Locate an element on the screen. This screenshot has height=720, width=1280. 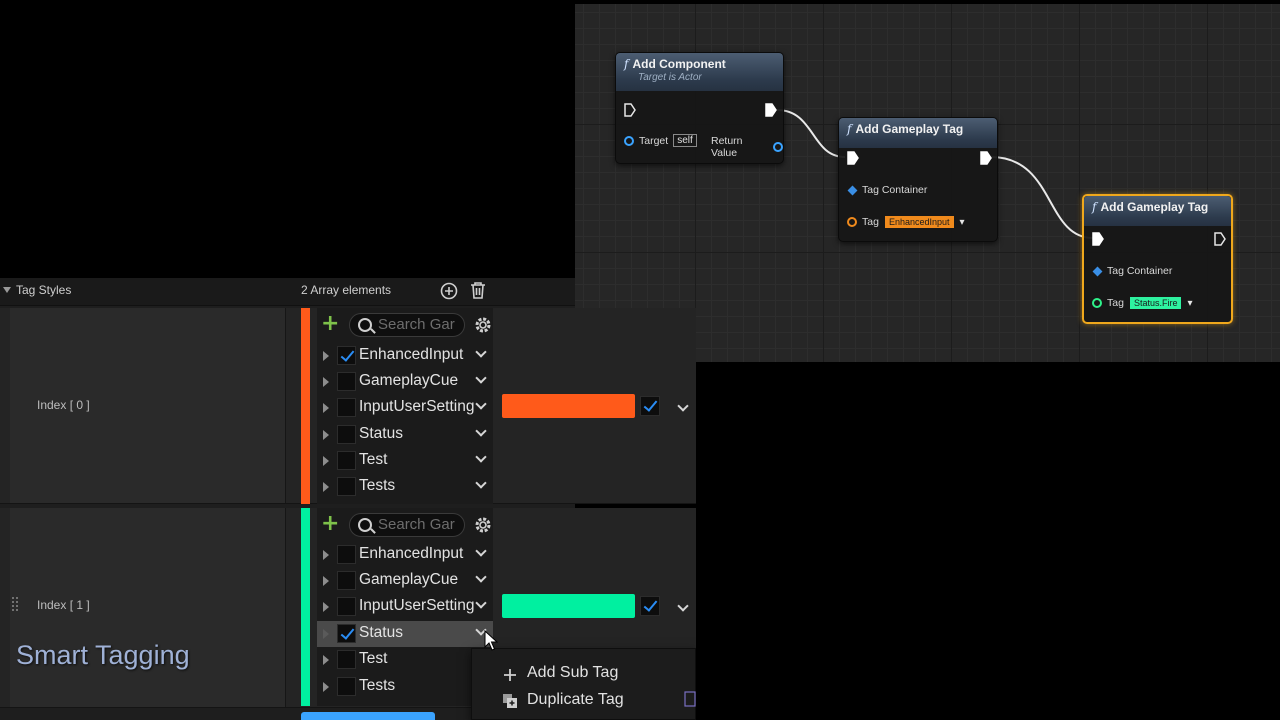
return-pin-row: Return Value is located at coordinates (747, 147).